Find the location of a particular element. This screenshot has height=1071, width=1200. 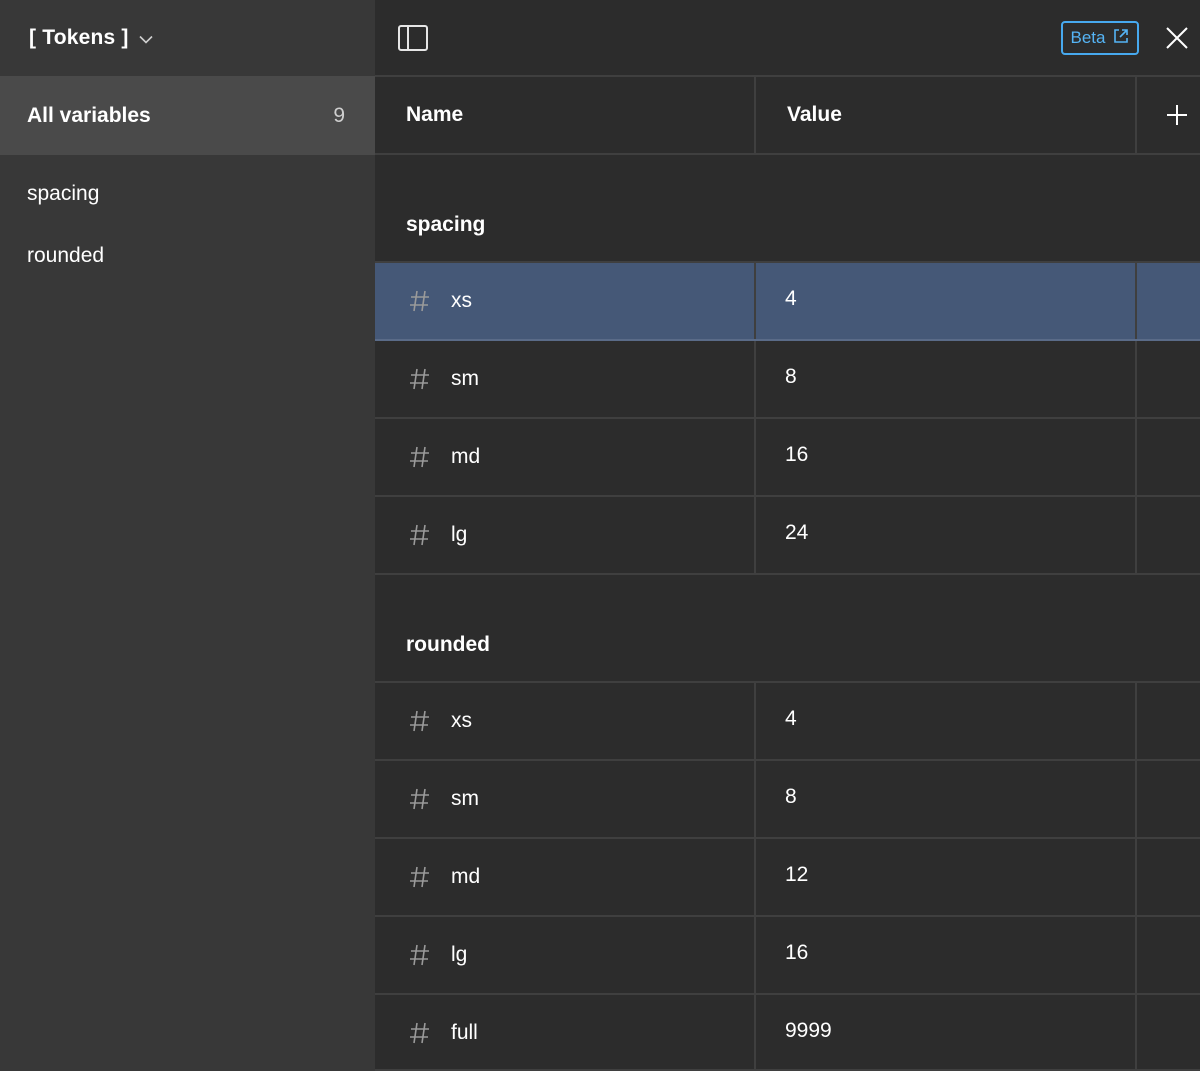

sidebar-panel-icon is located at coordinates (413, 38).